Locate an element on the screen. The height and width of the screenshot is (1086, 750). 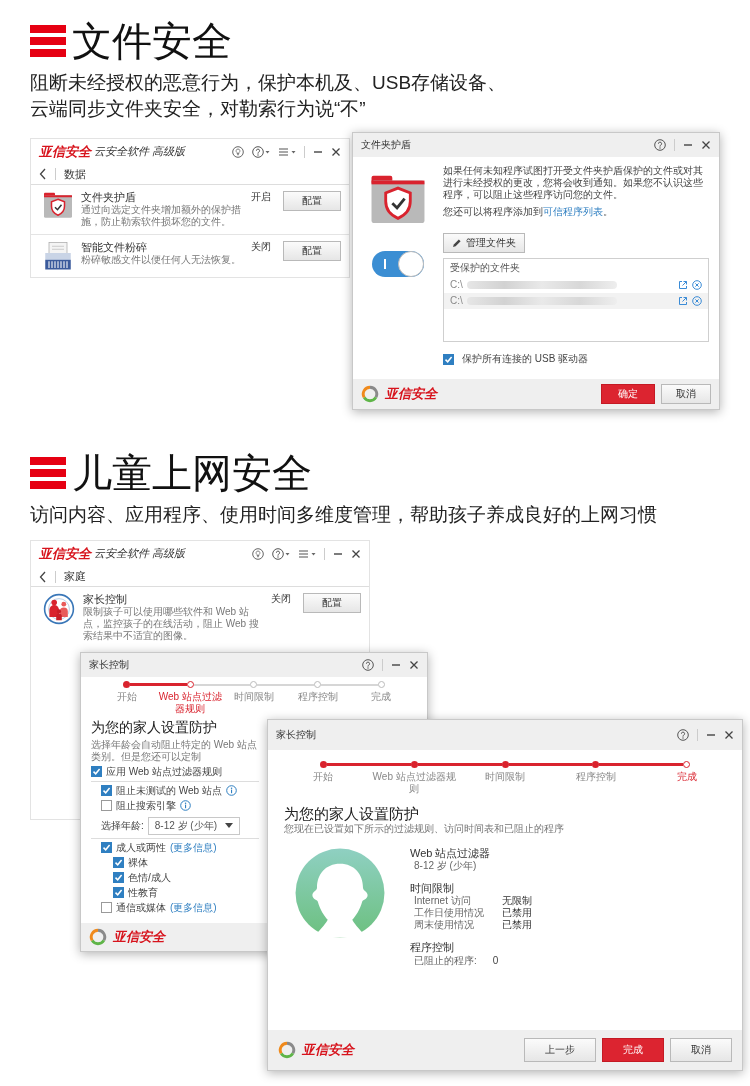
feature-status: 开启 is located at coordinates (261, 196).